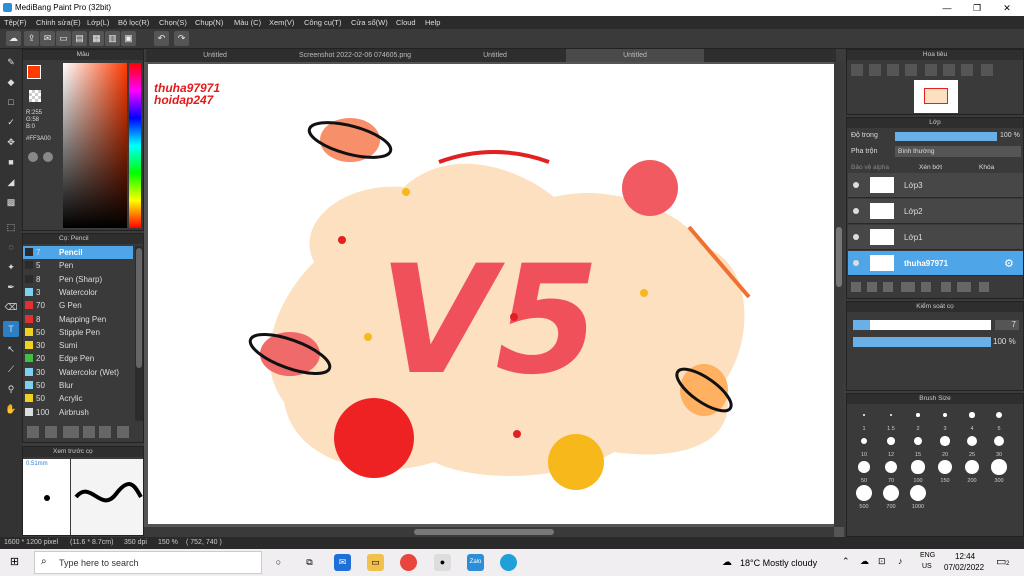  Describe the element at coordinates (11, 162) in the screenshot. I see `fill-rect-tool-icon: ■` at that location.